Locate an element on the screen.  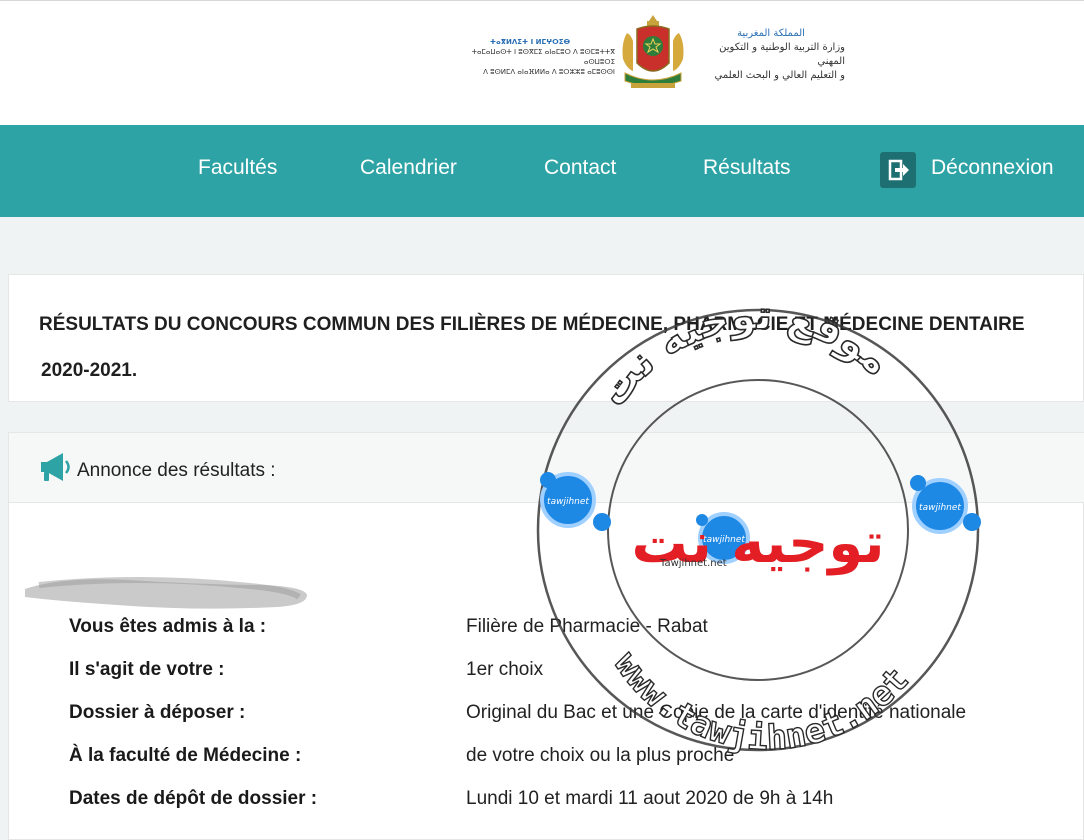
results-heading: Annonce des résultats : is located at coordinates (176, 470).